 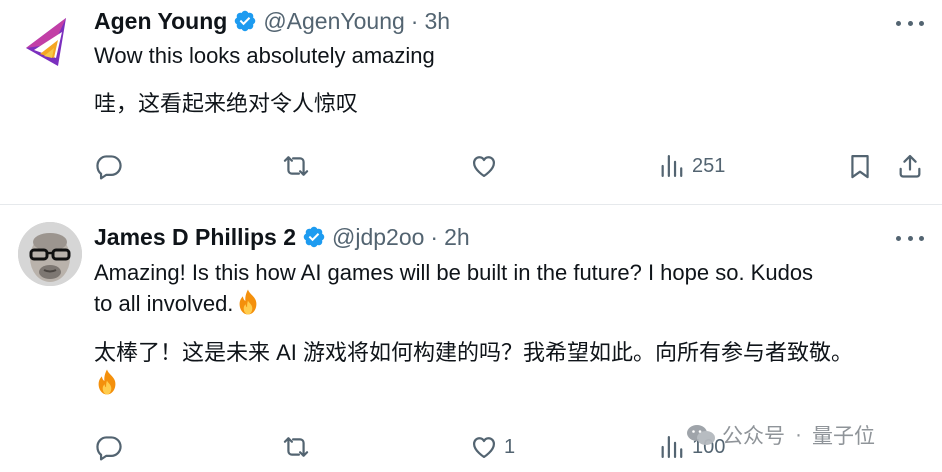 I want to click on watermark: 公众号 · 量子位, so click(x=780, y=435).